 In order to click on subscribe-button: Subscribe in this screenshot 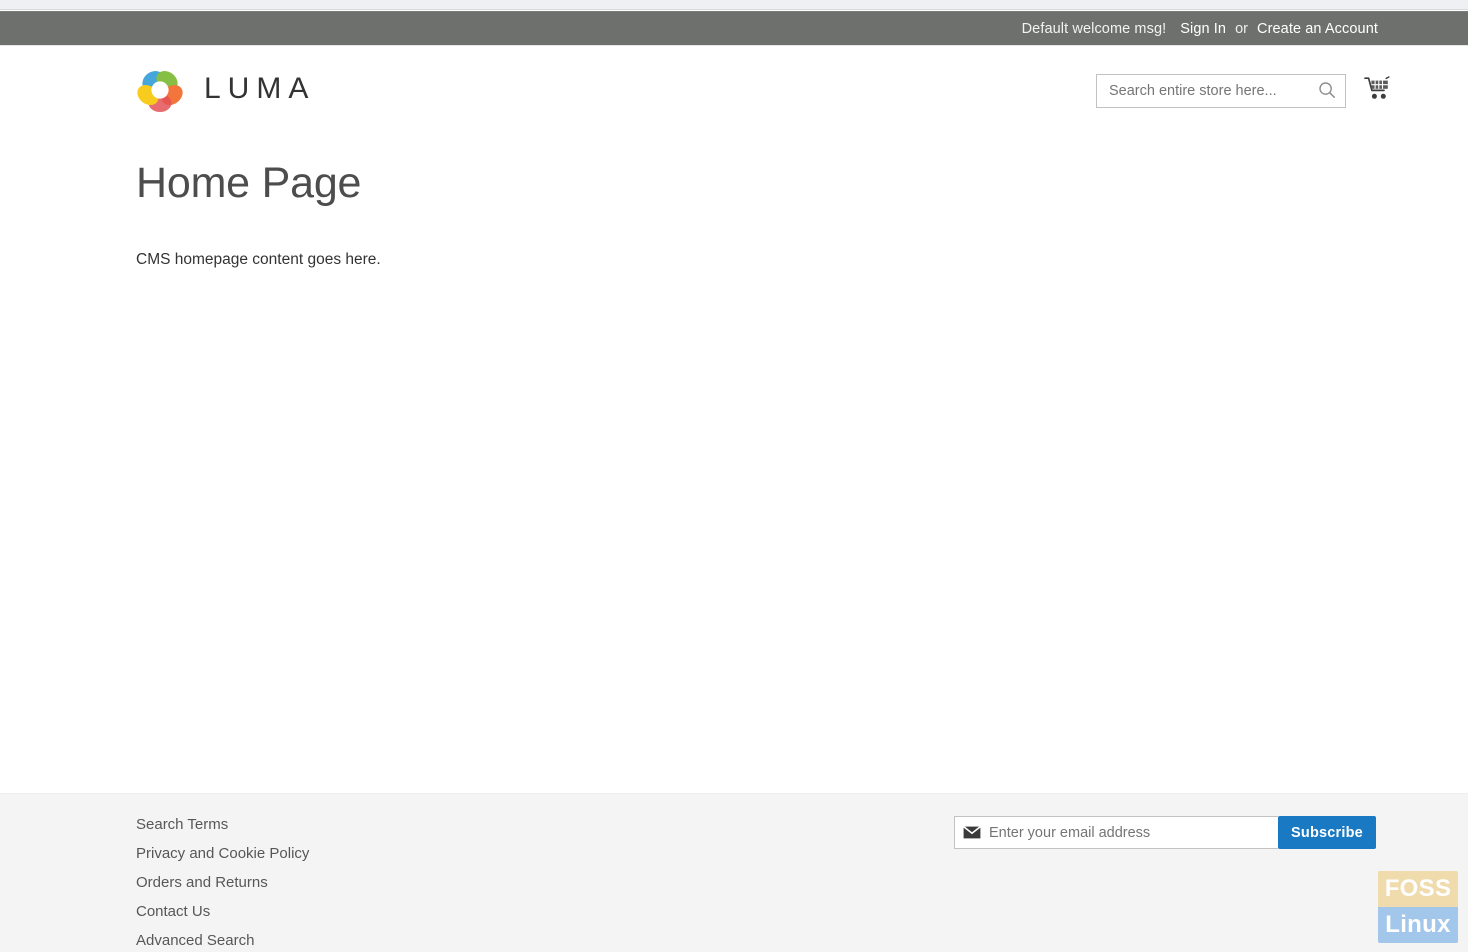, I will do `click(1327, 832)`.